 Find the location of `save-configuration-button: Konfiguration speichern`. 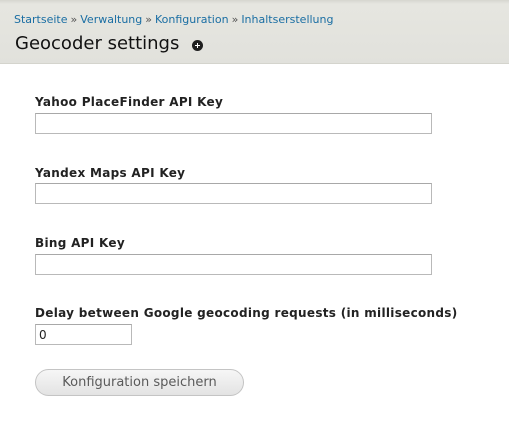

save-configuration-button: Konfiguration speichern is located at coordinates (139, 382).